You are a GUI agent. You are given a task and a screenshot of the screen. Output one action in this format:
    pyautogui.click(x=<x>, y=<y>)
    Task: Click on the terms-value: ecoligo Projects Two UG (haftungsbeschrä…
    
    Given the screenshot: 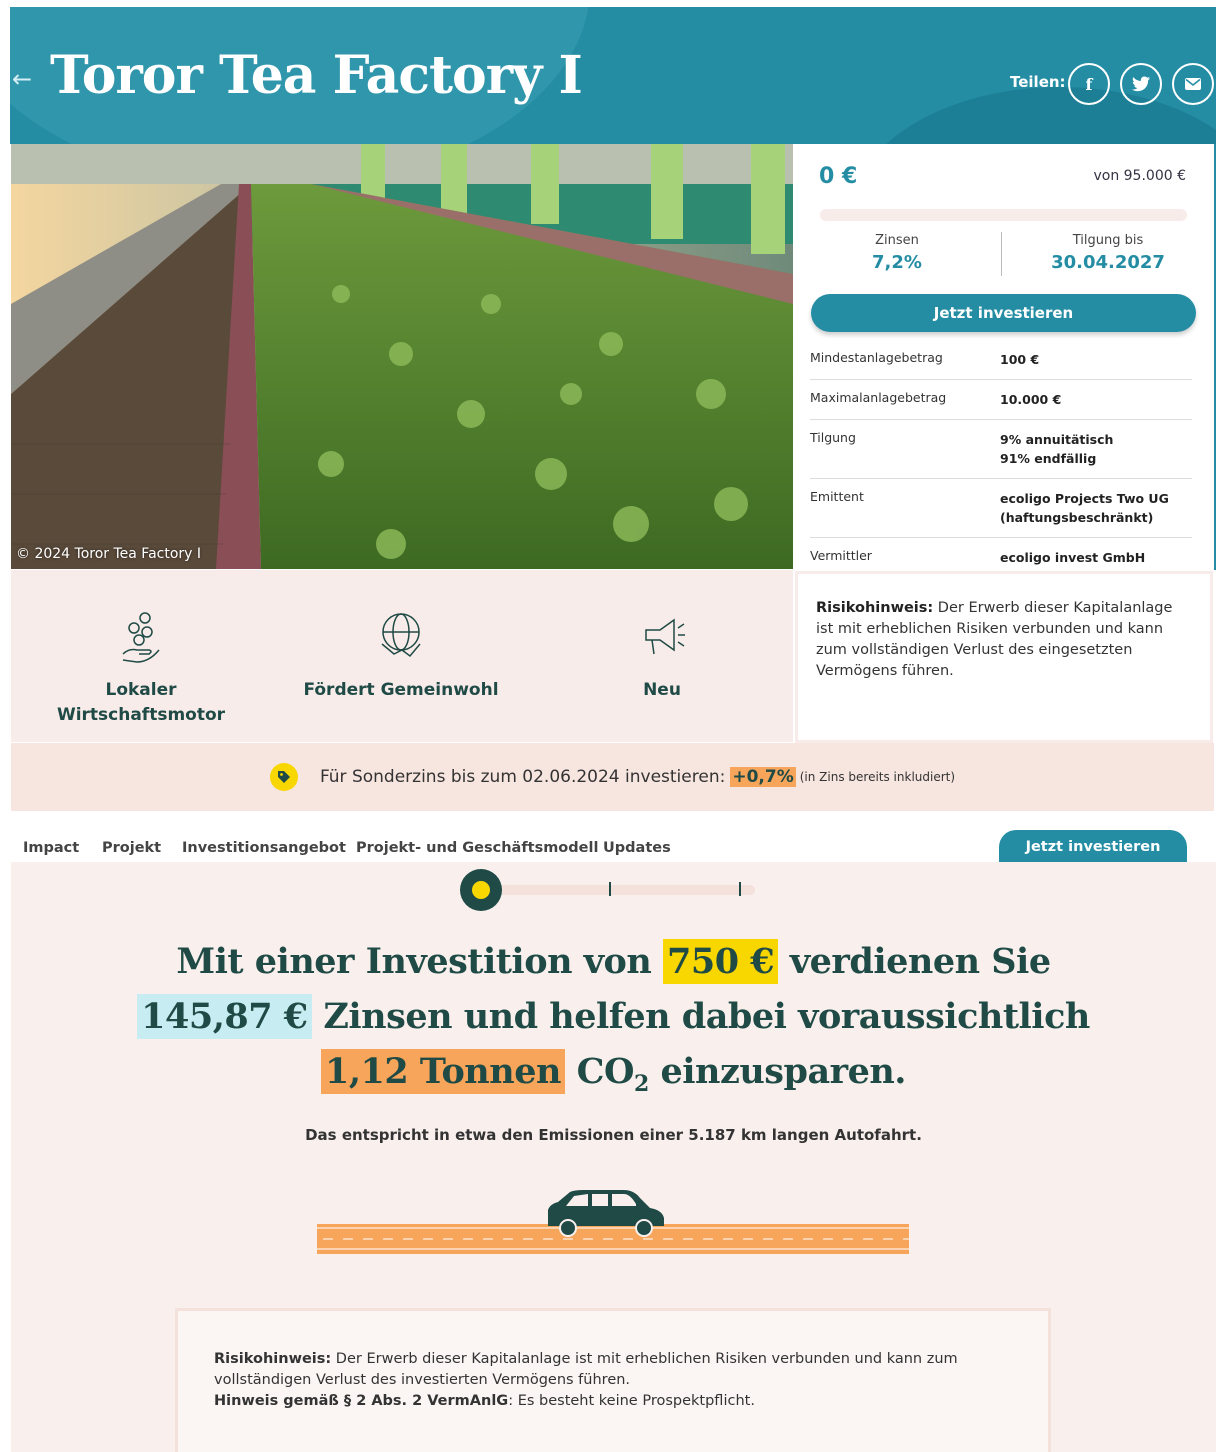 What is the action you would take?
    pyautogui.click(x=1084, y=508)
    